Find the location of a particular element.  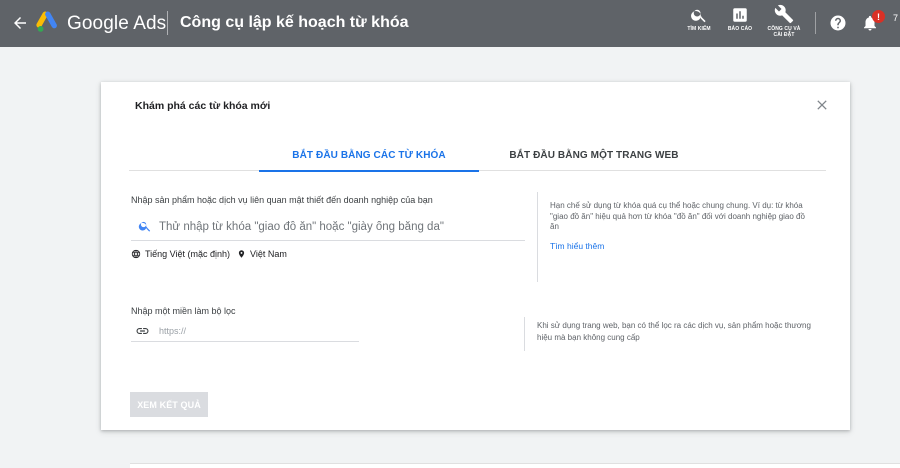

page-title: Công cụ lập kế hoạch từ khóa is located at coordinates (294, 22).